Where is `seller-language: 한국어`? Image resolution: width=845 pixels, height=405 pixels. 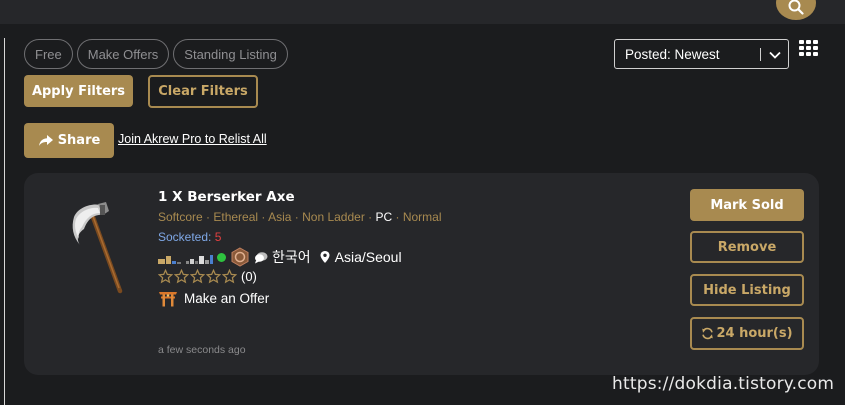
seller-language: 한국어 is located at coordinates (291, 257).